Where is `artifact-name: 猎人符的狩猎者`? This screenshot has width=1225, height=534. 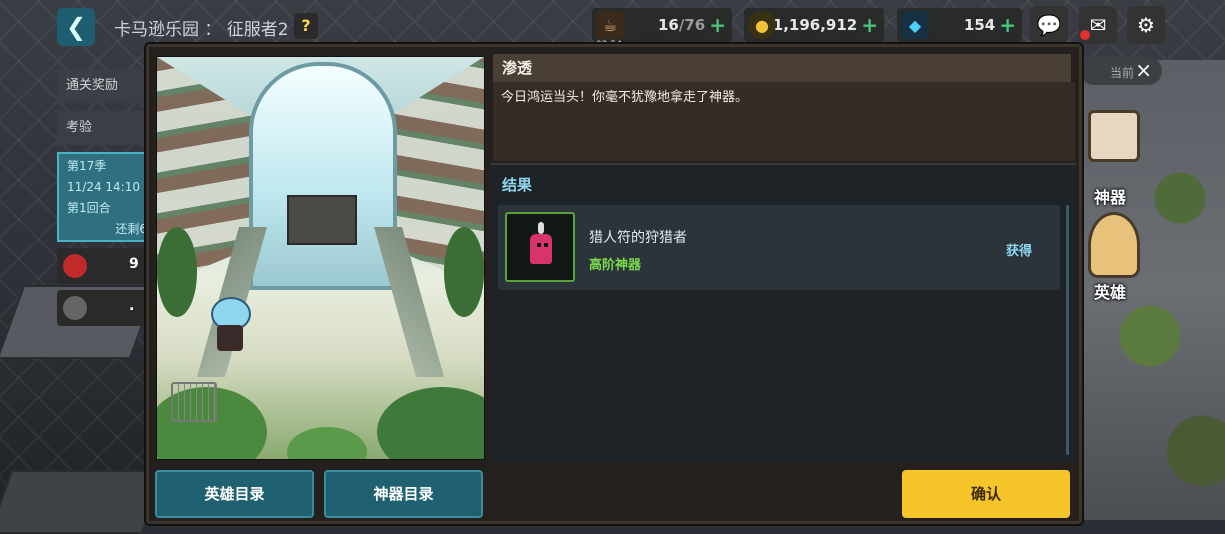 artifact-name: 猎人符的狩猎者 is located at coordinates (638, 238).